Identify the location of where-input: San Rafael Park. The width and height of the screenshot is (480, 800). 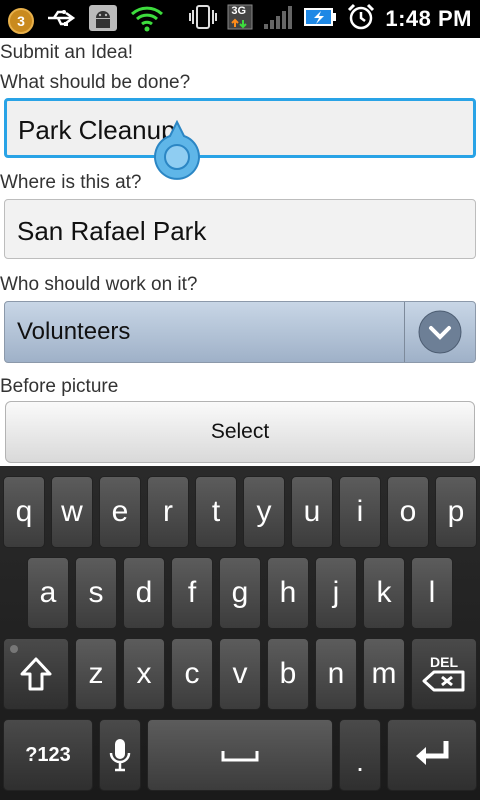
(240, 229).